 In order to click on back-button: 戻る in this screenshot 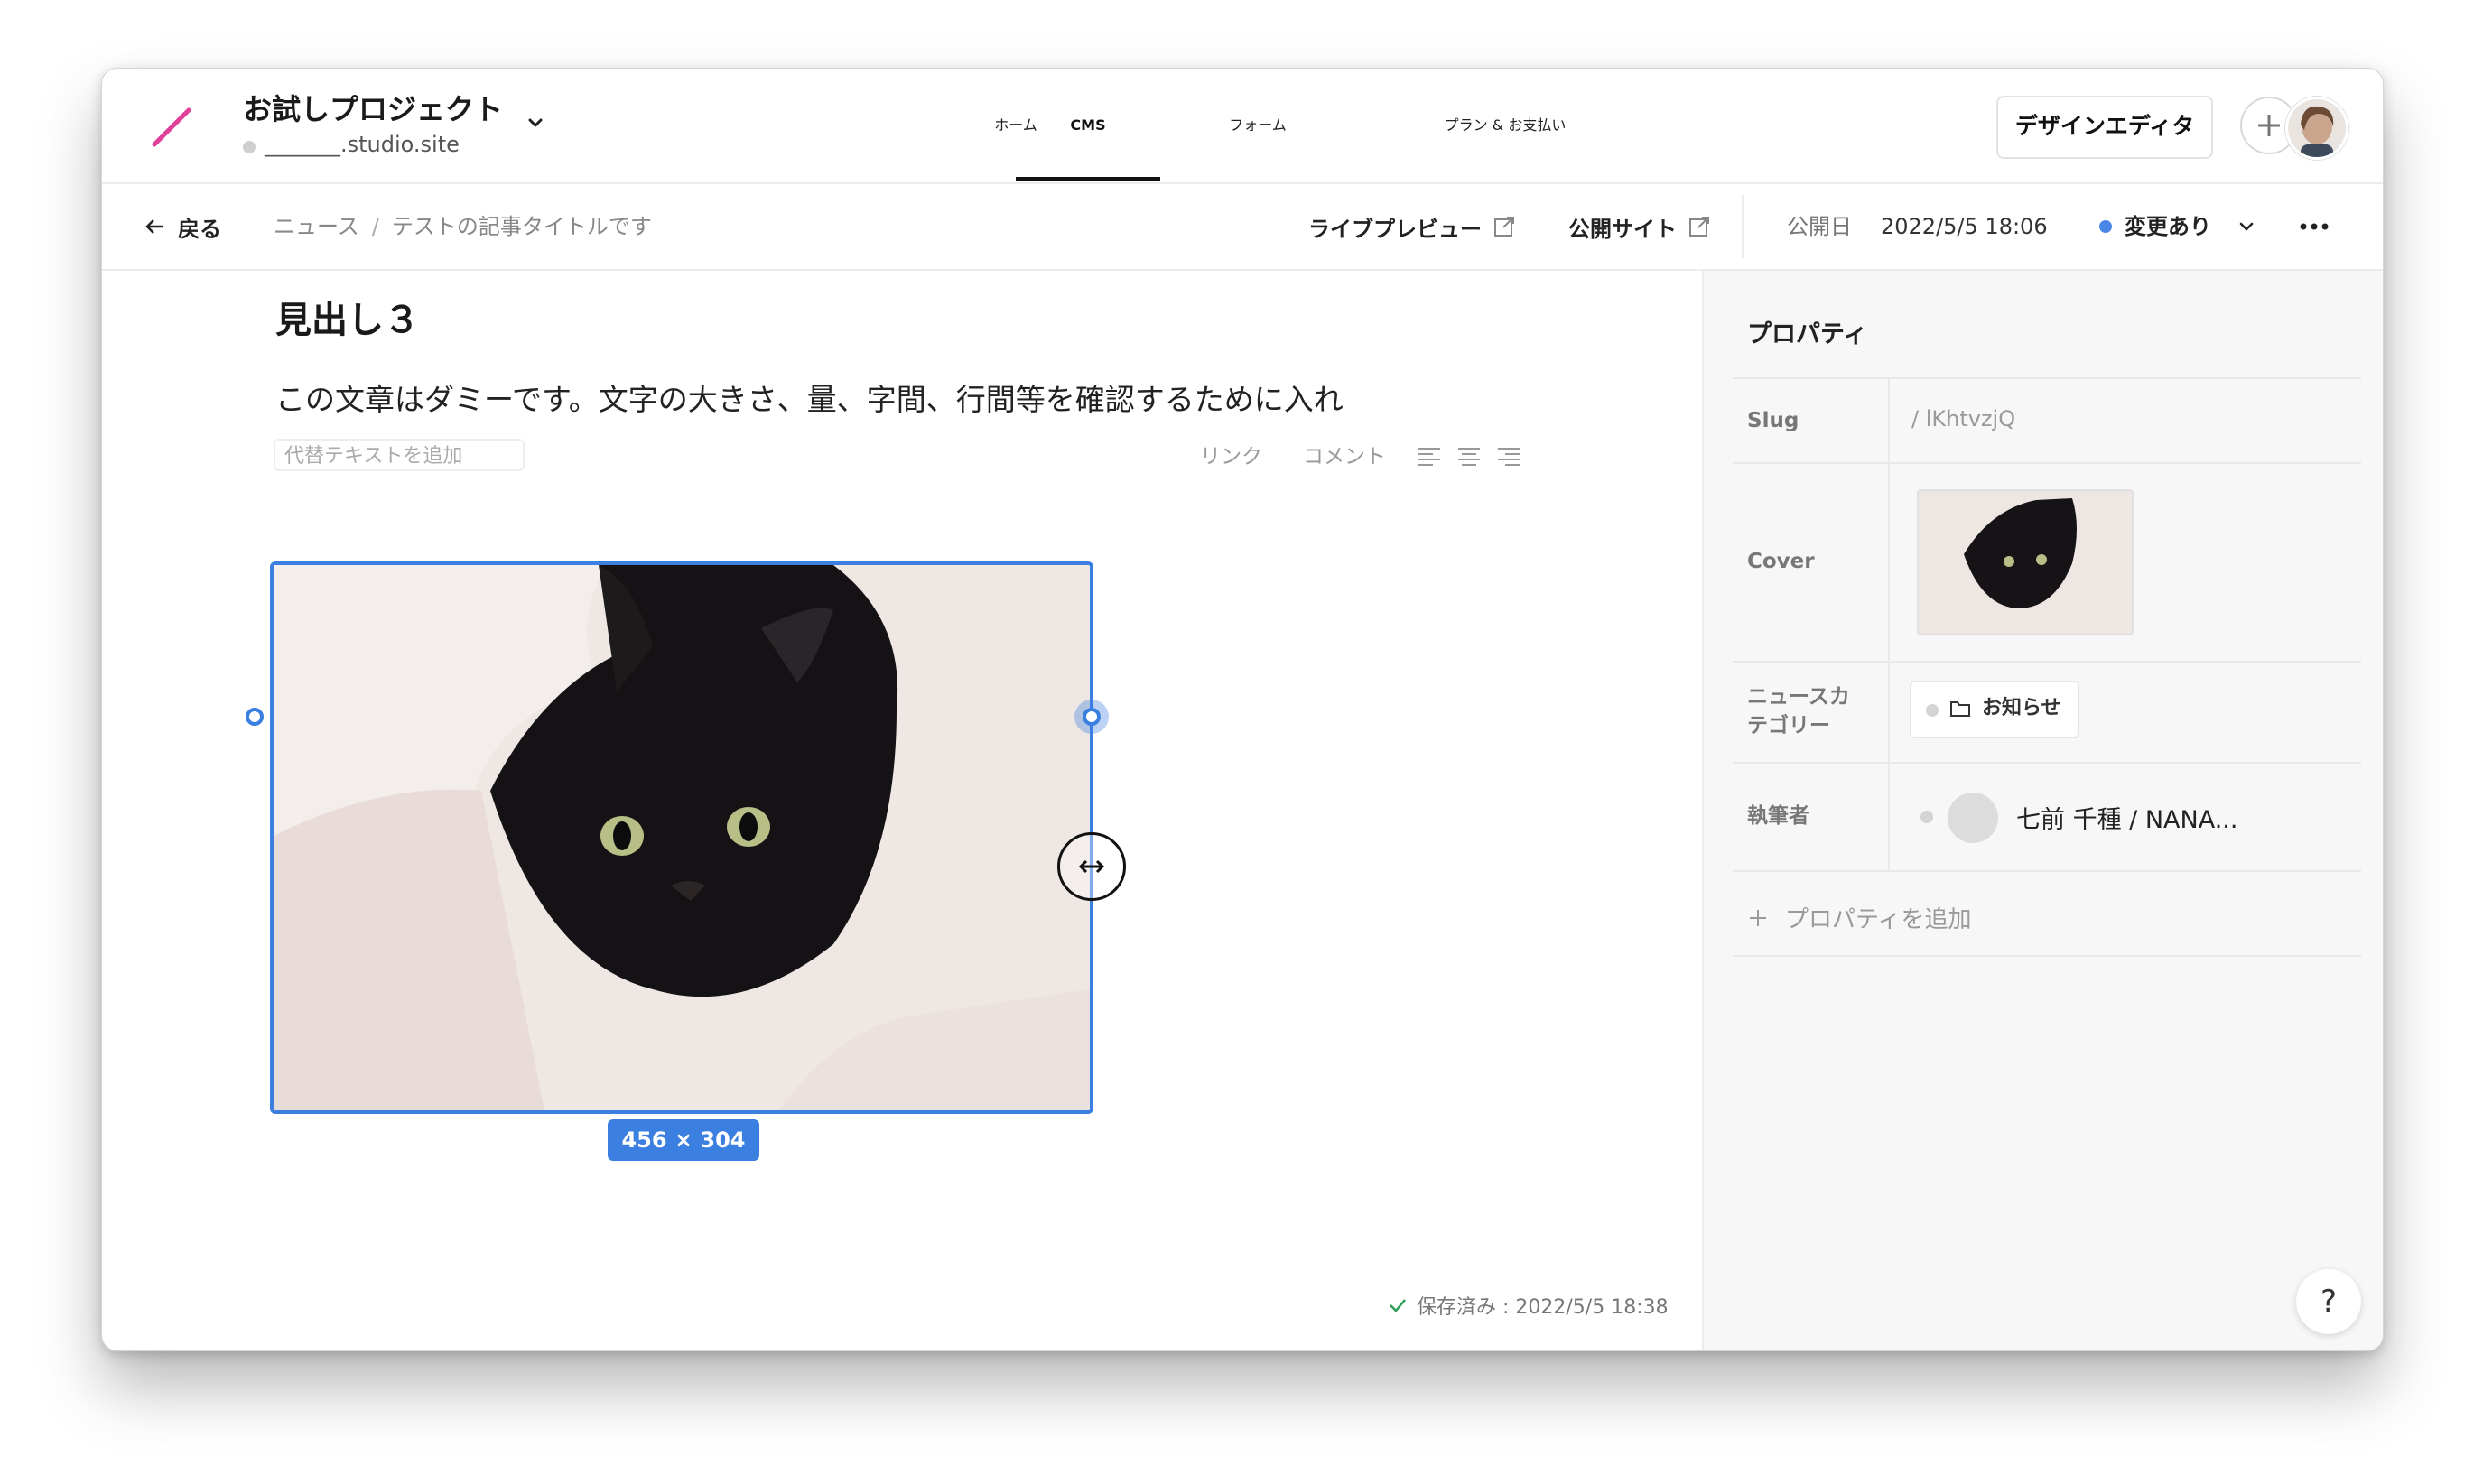, I will do `click(182, 227)`.